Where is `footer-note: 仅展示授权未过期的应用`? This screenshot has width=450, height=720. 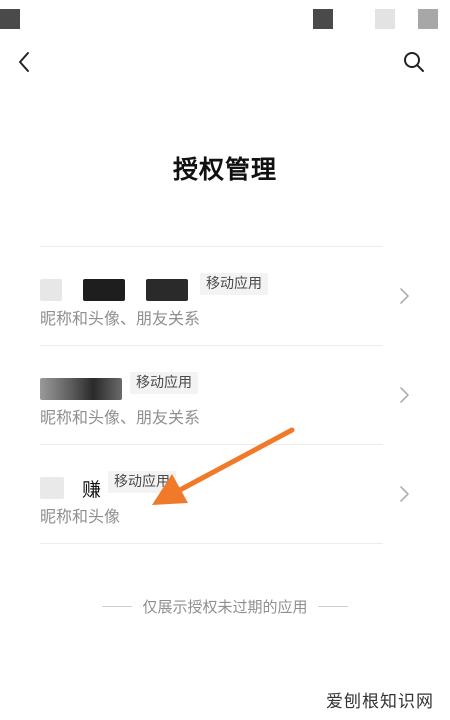
footer-note: 仅展示授权未过期的应用 is located at coordinates (225, 606).